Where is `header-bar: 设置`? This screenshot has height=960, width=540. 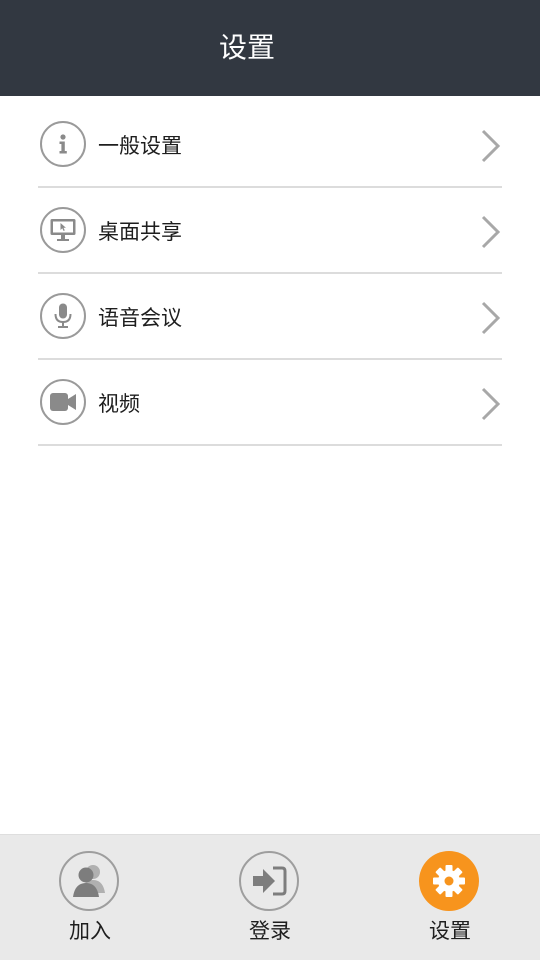 header-bar: 设置 is located at coordinates (270, 48).